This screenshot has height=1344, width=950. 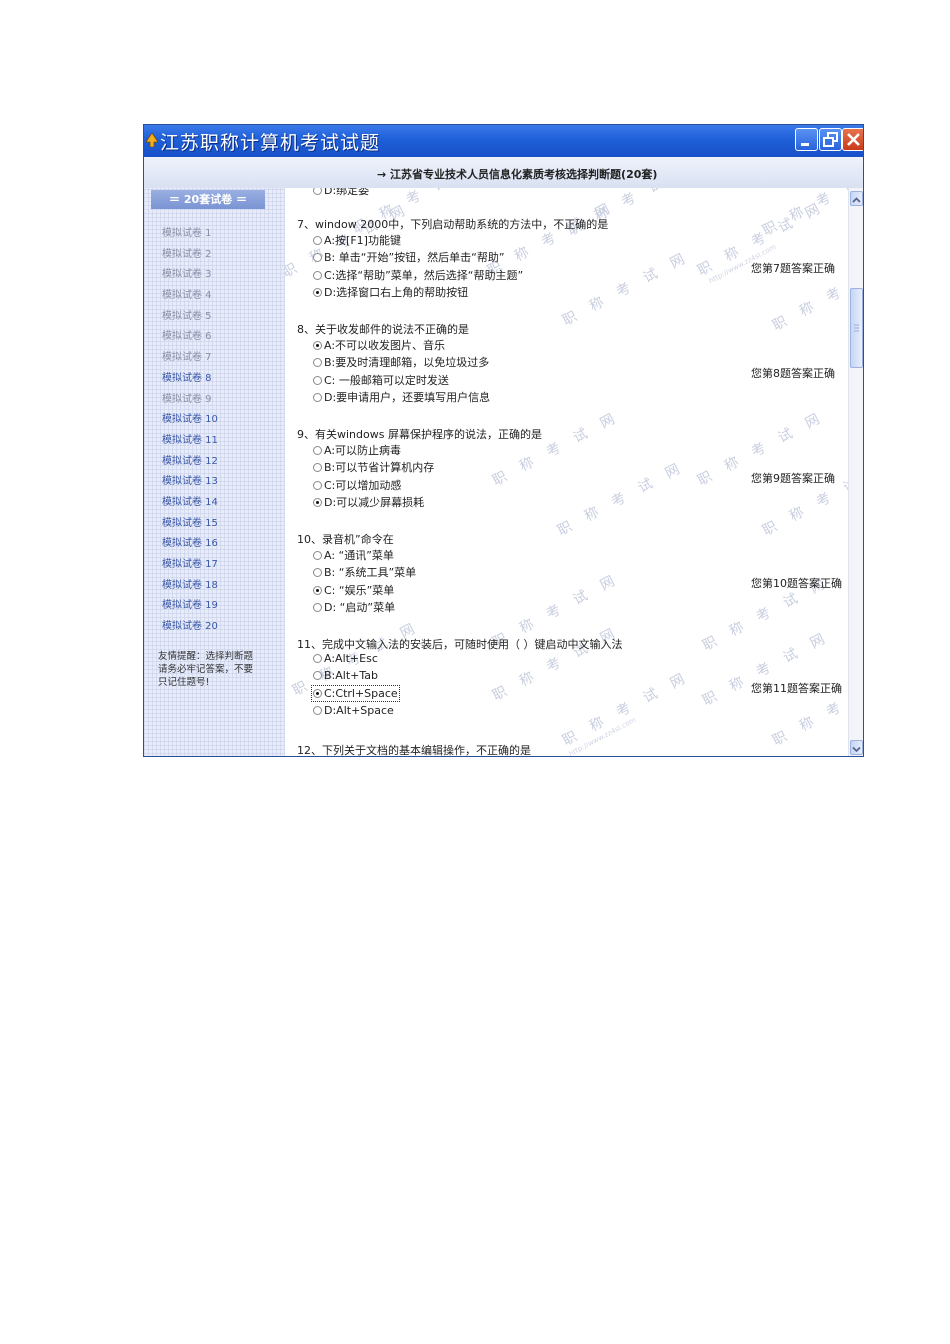 What do you see at coordinates (383, 329) in the screenshot?
I see `question-text: 8、关于收发邮件的说法不正确的是` at bounding box center [383, 329].